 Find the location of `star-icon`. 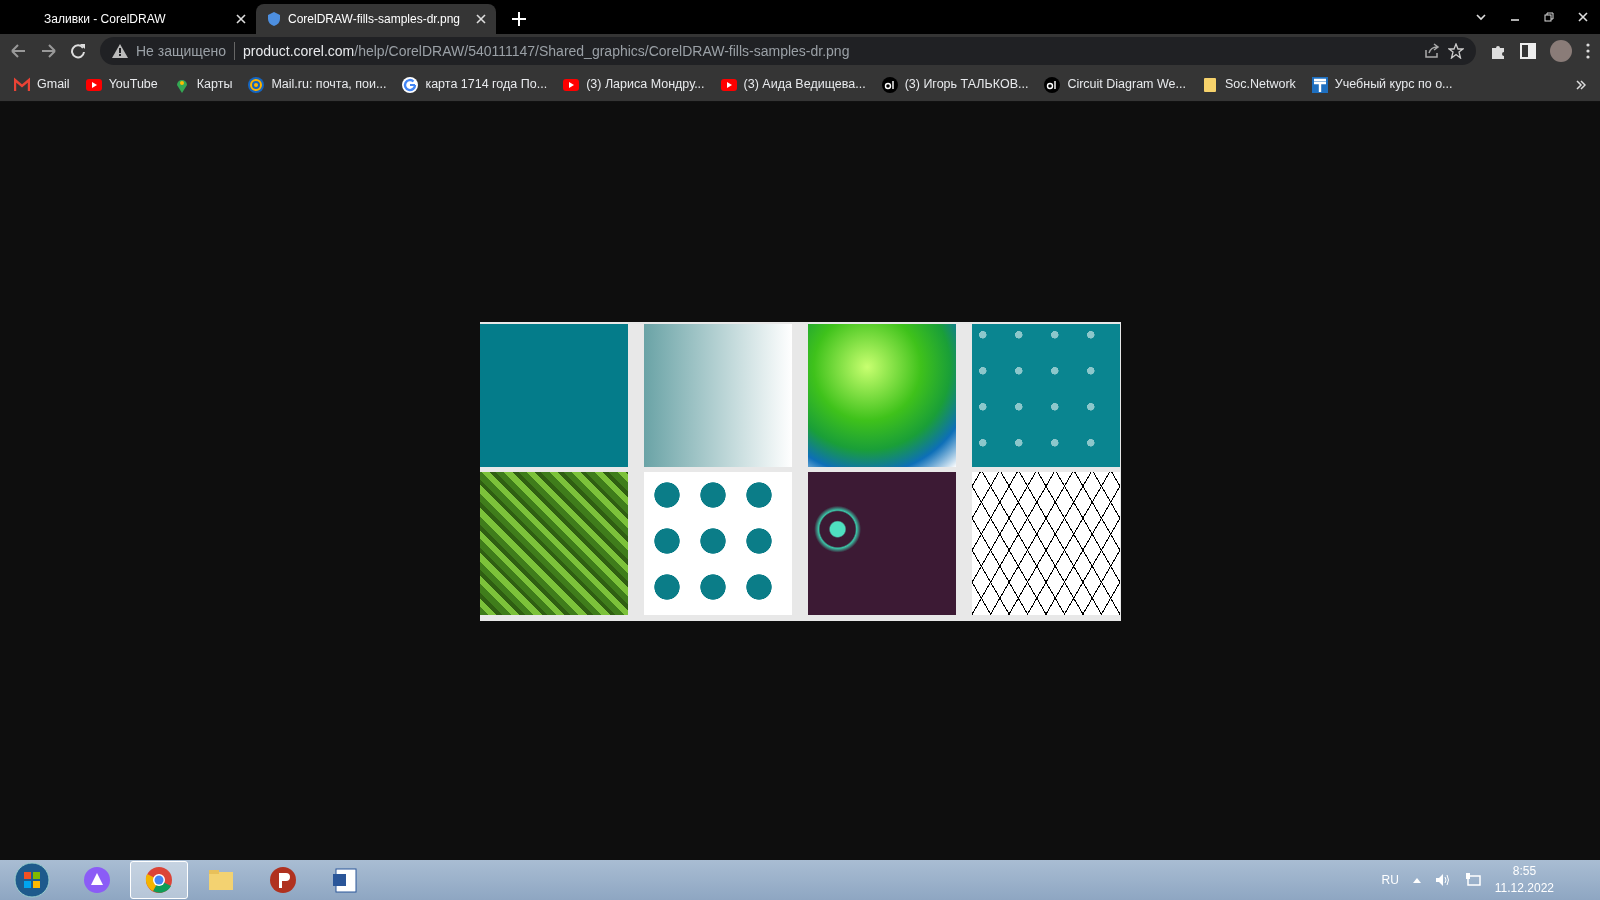

star-icon is located at coordinates (1456, 51).